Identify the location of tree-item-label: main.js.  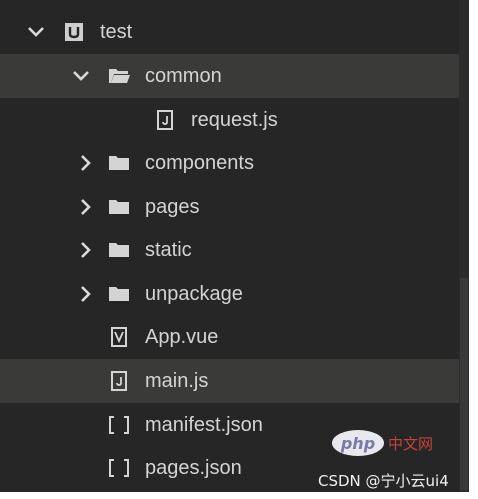
(177, 381).